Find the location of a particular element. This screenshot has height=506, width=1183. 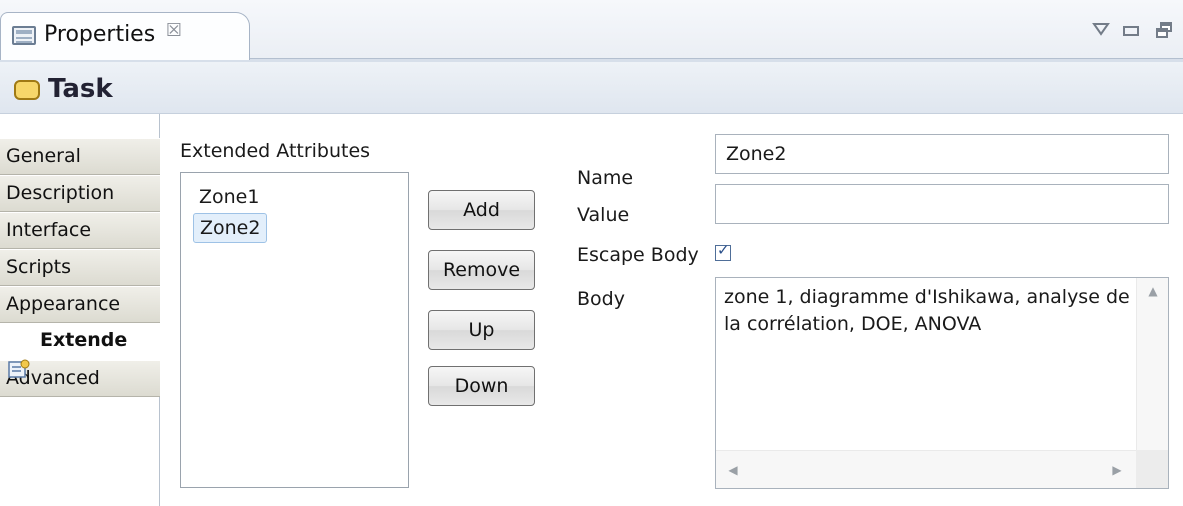

view-menu-icon is located at coordinates (1101, 29).